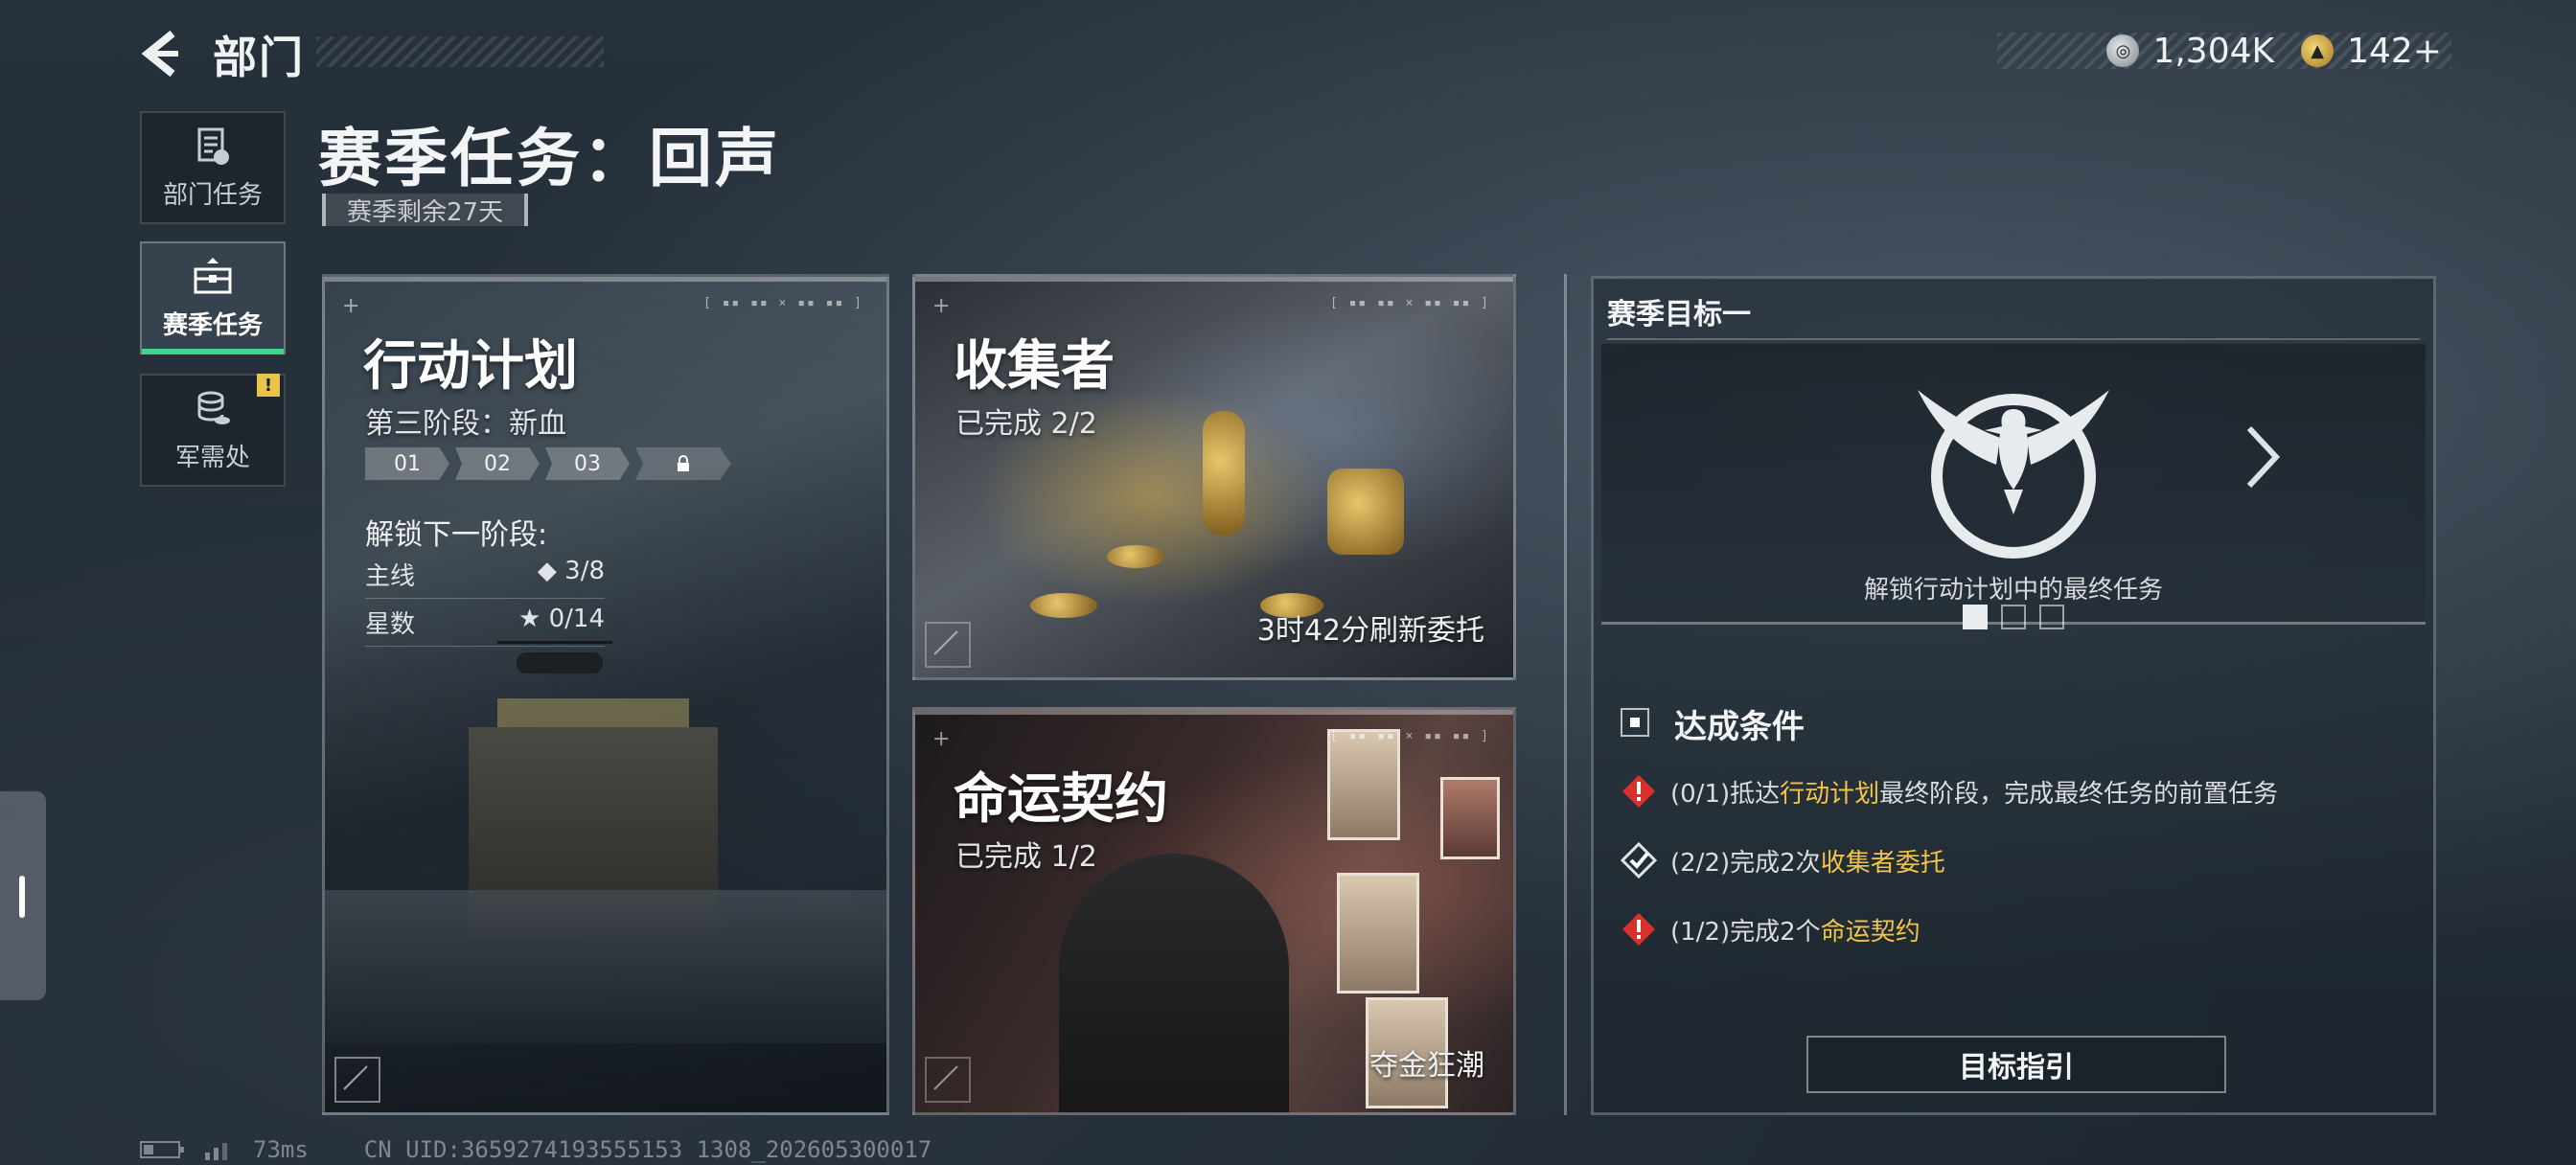 The image size is (2576, 1165). Describe the element at coordinates (2016, 1065) in the screenshot. I see `goal-guide-button: 目标指引` at that location.